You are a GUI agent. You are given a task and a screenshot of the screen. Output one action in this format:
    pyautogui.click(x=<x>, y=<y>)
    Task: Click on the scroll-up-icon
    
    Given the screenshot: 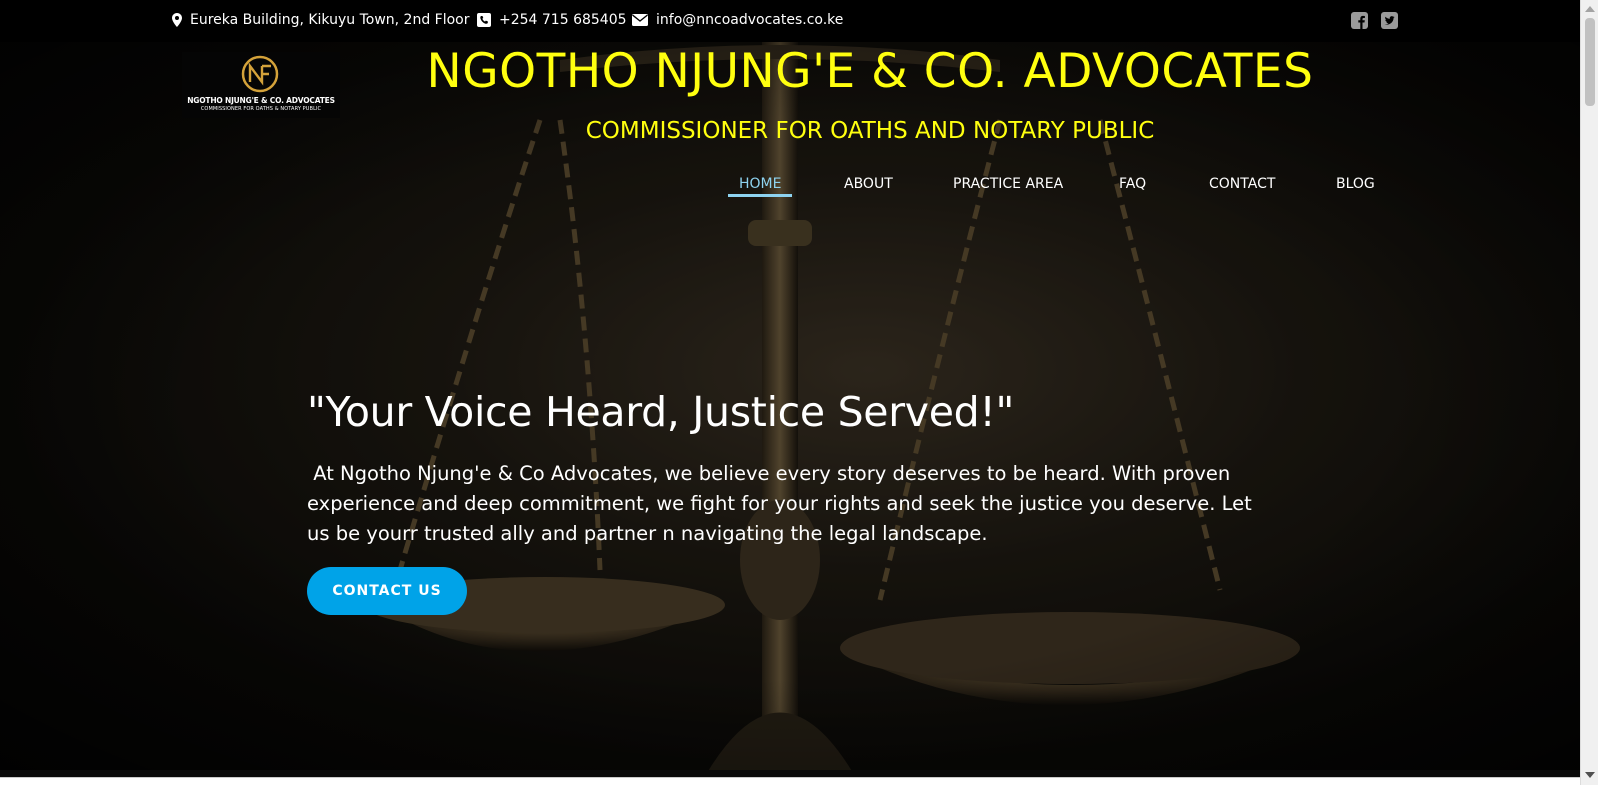 What is the action you would take?
    pyautogui.click(x=1590, y=9)
    